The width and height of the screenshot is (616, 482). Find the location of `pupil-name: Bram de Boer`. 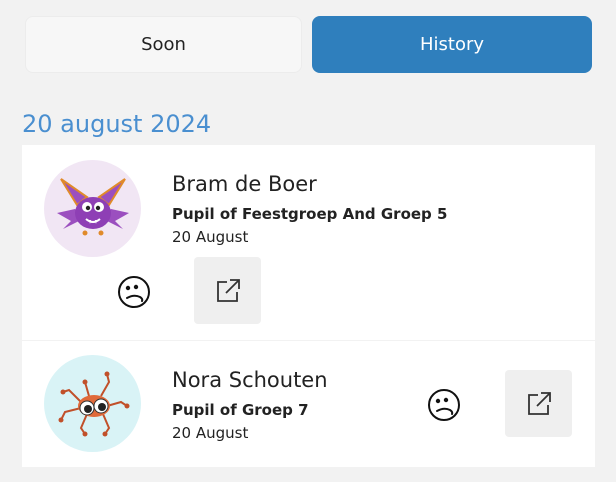

pupil-name: Bram de Boer is located at coordinates (244, 184).